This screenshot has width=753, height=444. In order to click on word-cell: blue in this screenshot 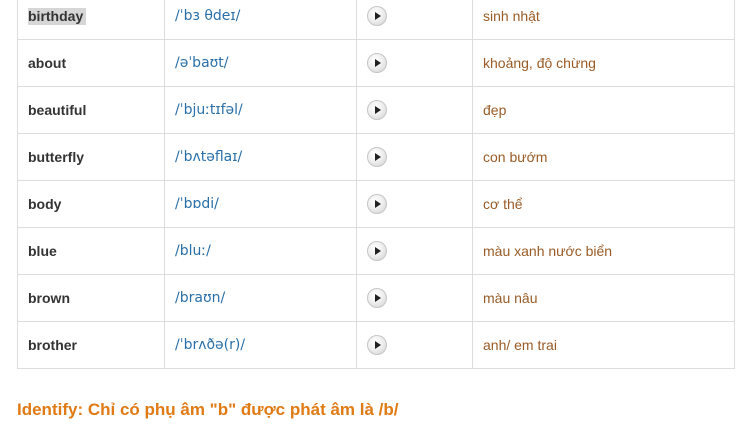, I will do `click(91, 251)`.